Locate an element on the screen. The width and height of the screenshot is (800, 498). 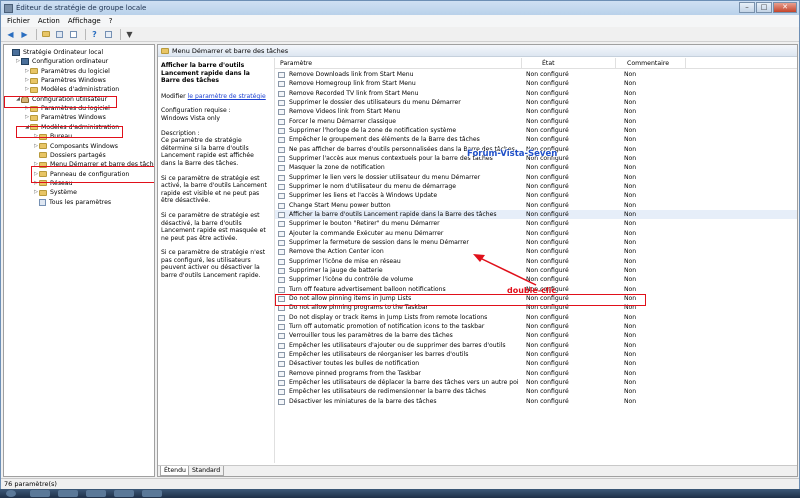
tree-node-label: Dossiers partagés is located at coordinates (78, 155).